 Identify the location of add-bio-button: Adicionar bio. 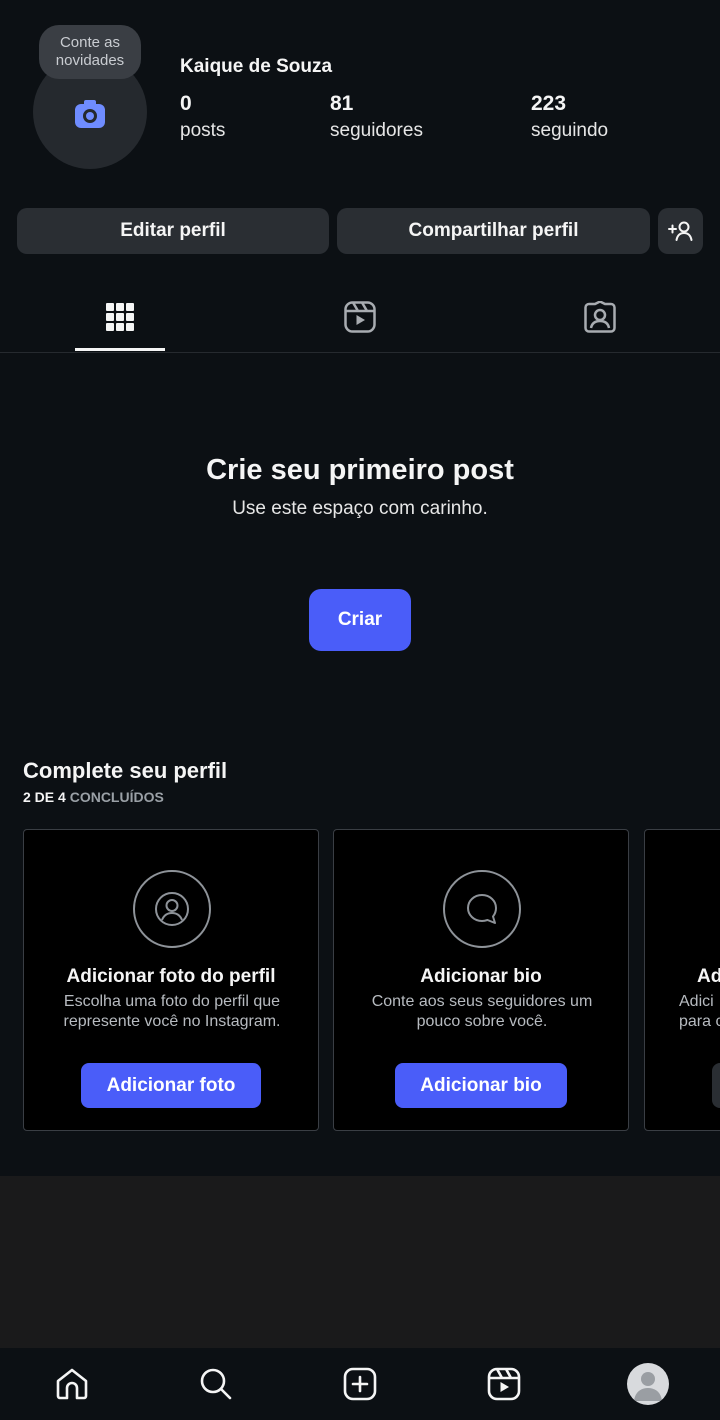
(481, 1085).